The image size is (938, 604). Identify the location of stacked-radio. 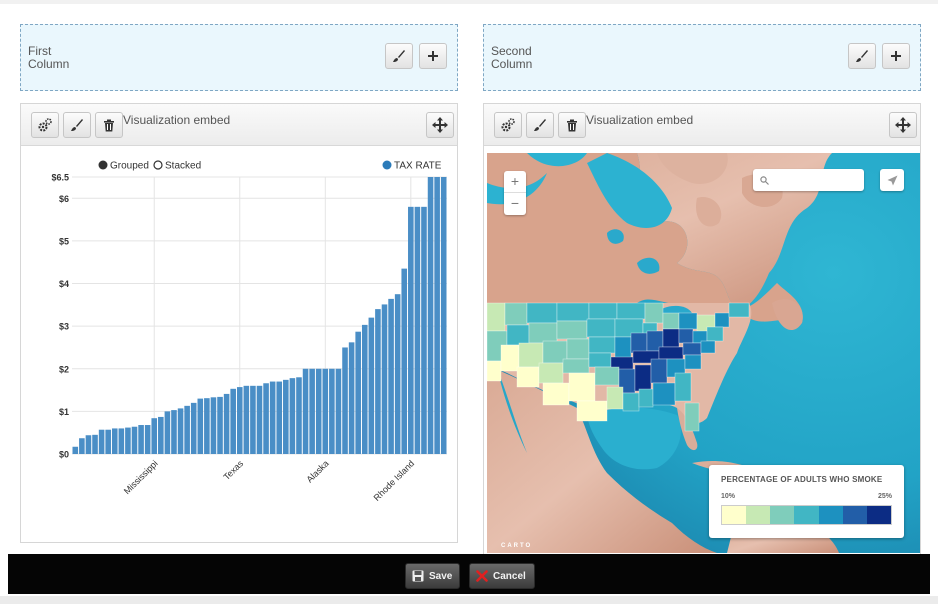
(158, 165).